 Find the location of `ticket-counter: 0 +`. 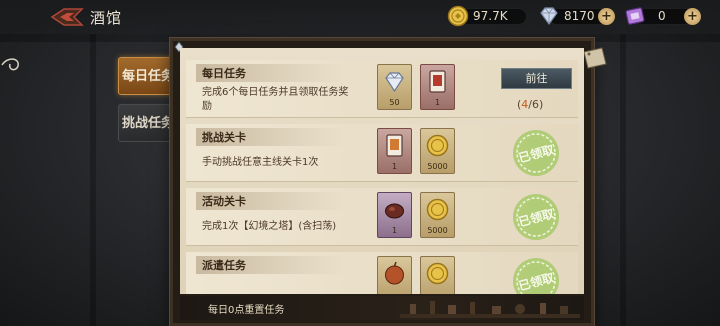

ticket-counter: 0 + is located at coordinates (664, 16).